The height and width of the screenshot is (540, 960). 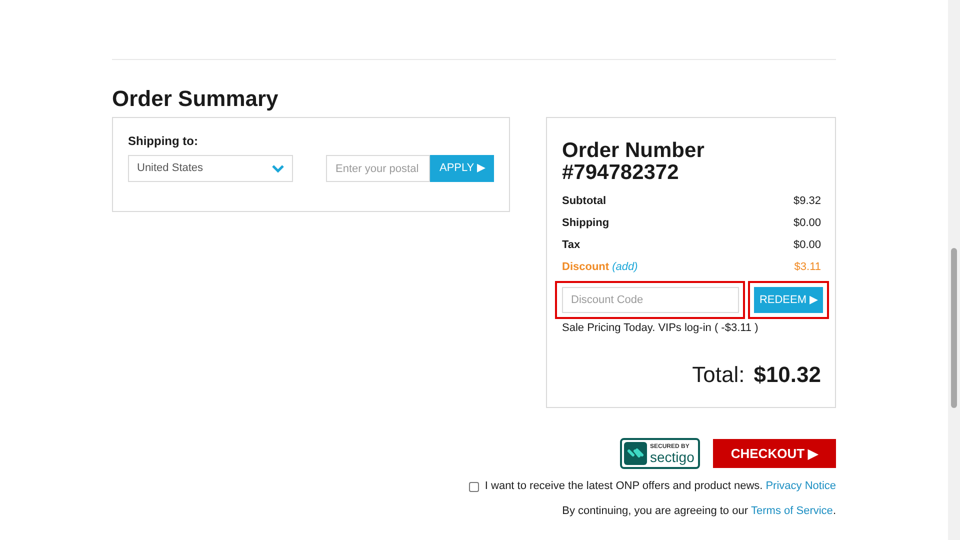 What do you see at coordinates (623, 486) in the screenshot?
I see `newsletter-text: I want to receive the latest ONP offers and product news.` at bounding box center [623, 486].